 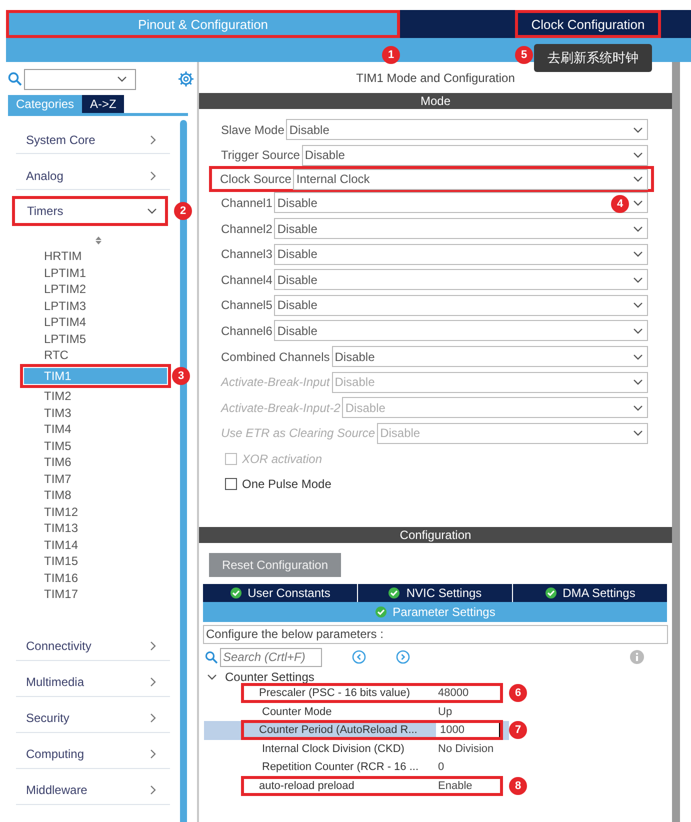 What do you see at coordinates (276, 382) in the screenshot?
I see `field-label: Activate-Break-Input` at bounding box center [276, 382].